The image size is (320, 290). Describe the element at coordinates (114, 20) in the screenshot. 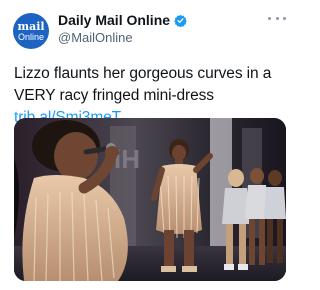

I see `display-name: Daily Mail Online` at that location.